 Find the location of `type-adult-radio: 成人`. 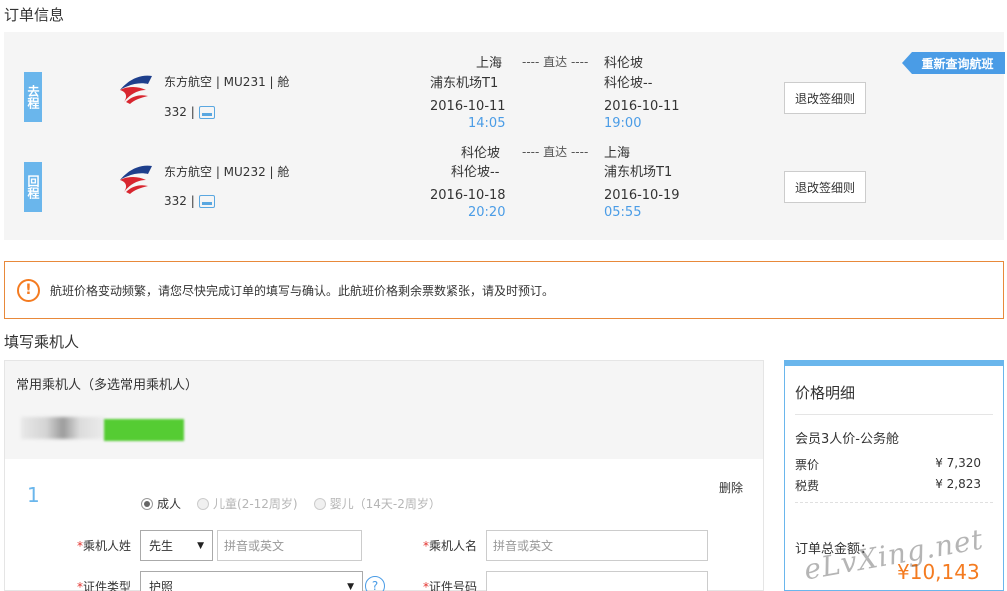

type-adult-radio: 成人 is located at coordinates (161, 503).